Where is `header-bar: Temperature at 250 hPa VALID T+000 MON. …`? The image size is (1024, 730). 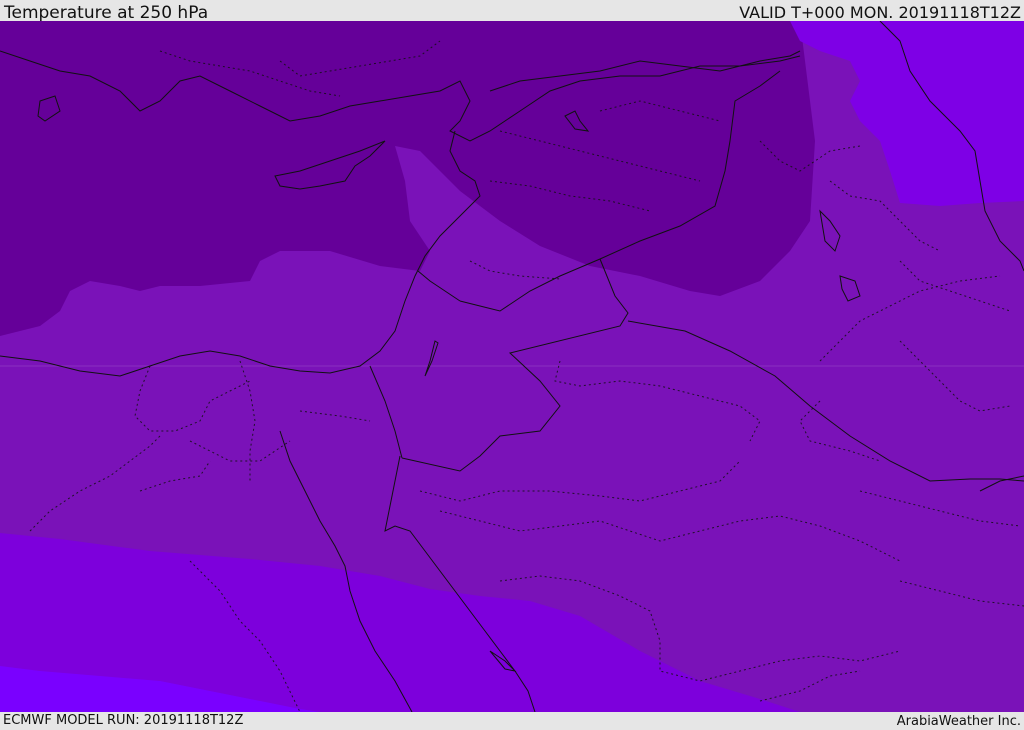
header-bar: Temperature at 250 hPa VALID T+000 MON. … is located at coordinates (512, 11).